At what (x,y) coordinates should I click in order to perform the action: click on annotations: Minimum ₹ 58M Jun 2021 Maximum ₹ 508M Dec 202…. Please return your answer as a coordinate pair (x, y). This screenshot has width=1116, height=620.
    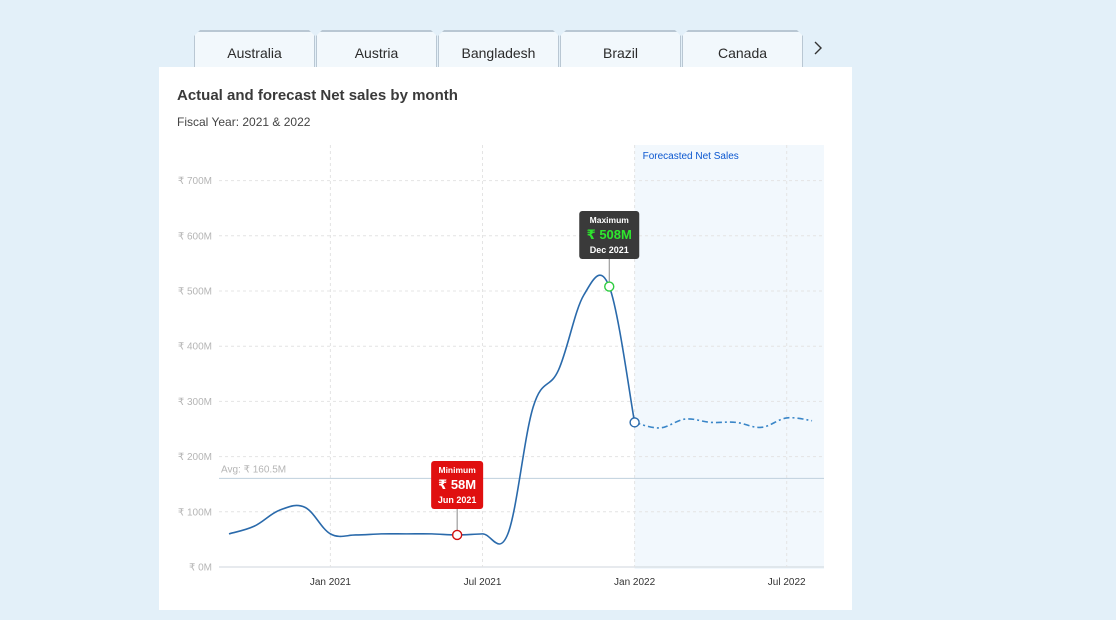
    Looking at the image, I should click on (535, 376).